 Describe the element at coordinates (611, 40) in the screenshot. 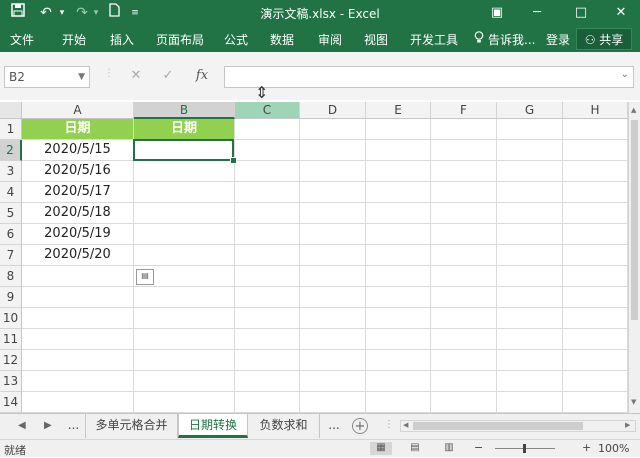

I see `share-label: 共享` at that location.